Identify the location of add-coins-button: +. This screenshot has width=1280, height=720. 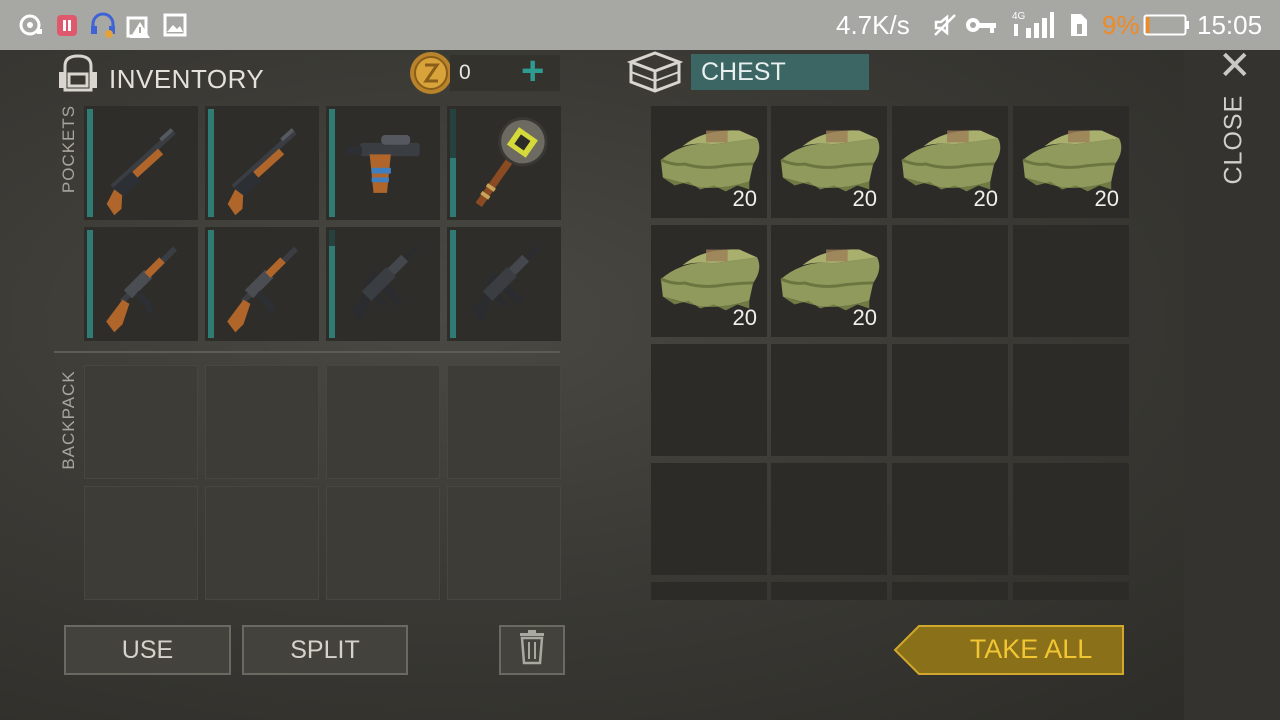
(532, 71).